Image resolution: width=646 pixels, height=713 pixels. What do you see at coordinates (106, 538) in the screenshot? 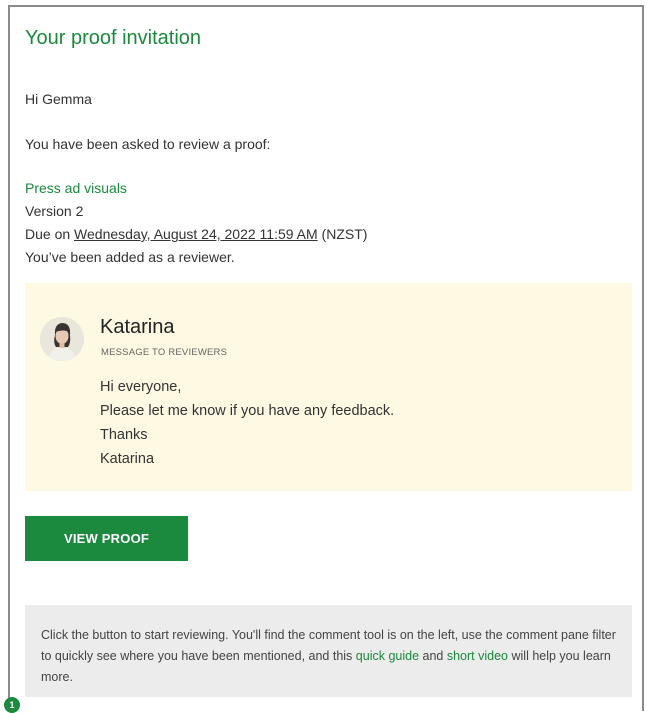
I see `view-proof-button: VIEW PROOF` at bounding box center [106, 538].